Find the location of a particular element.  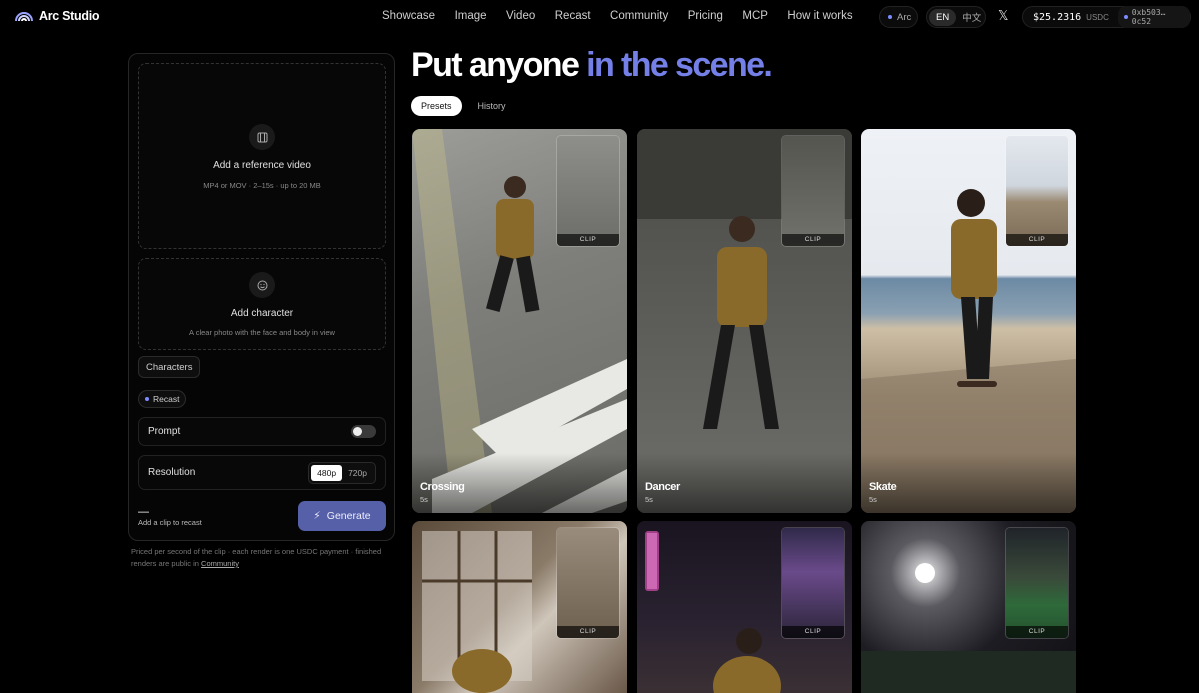

card-title: Dancer is located at coordinates (662, 487).